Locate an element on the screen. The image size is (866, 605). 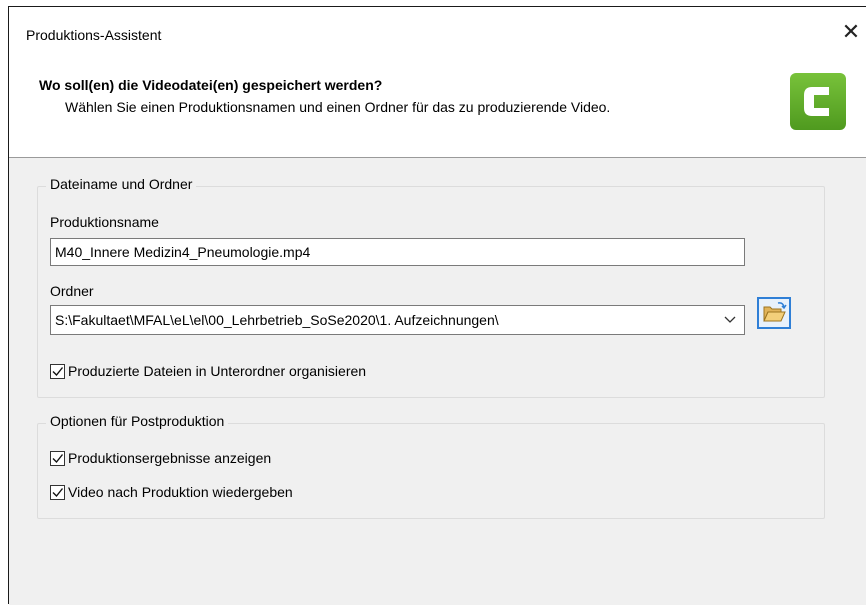
window-title: Produktions-Assistent is located at coordinates (94, 35).